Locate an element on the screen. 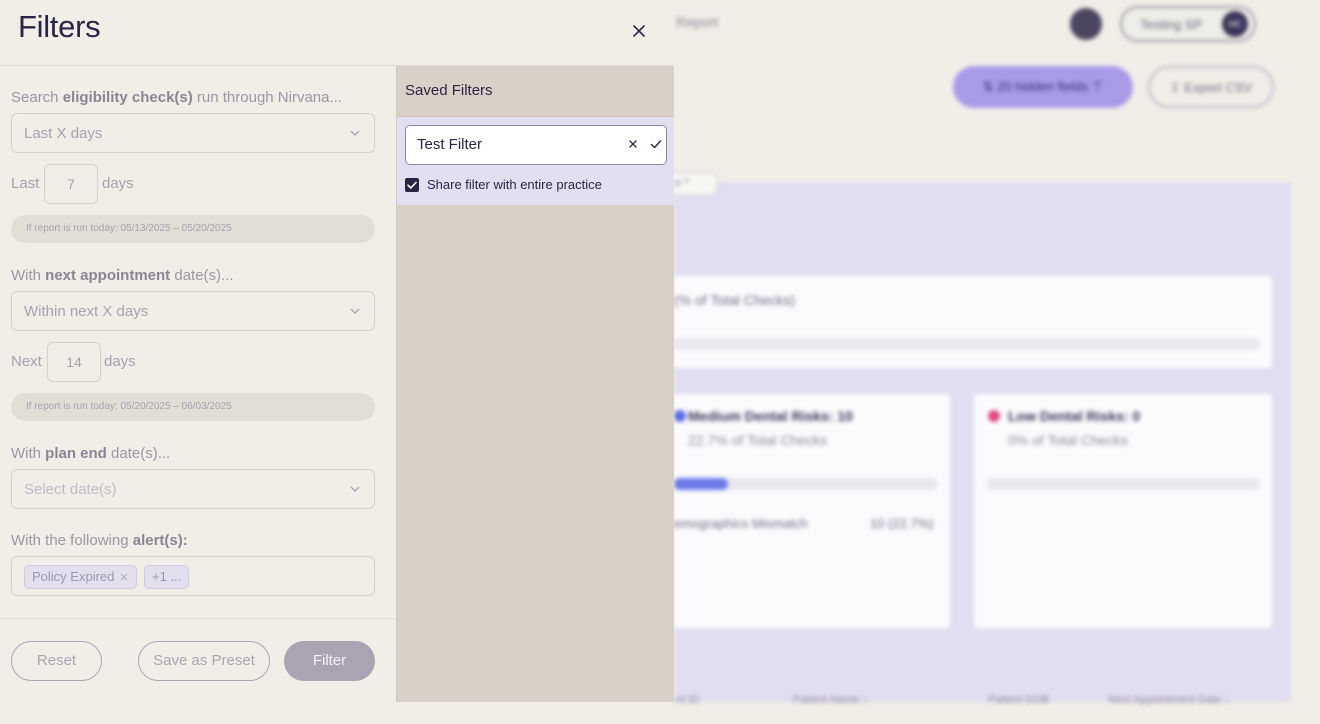 This screenshot has width=1320, height=724. user-name: Testing SP is located at coordinates (1171, 24).